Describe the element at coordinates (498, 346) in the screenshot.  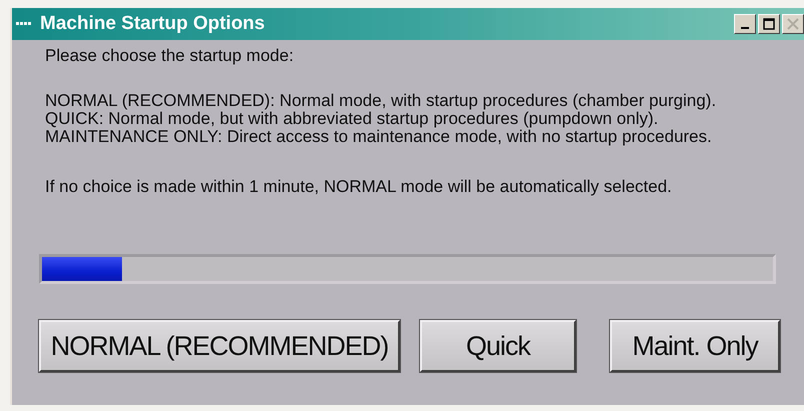
I see `mode-button: Quick` at that location.